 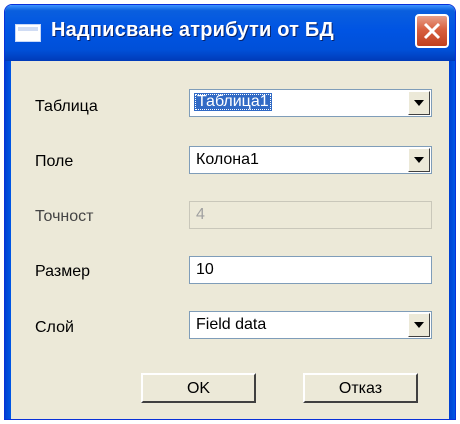 I want to click on window-border-right, so click(x=452, y=240).